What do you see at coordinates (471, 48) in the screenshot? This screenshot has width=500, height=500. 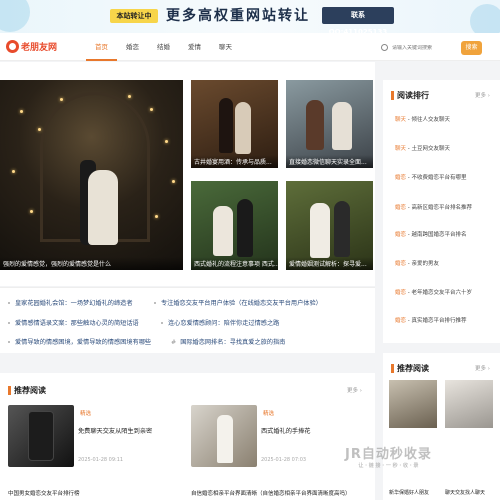 I see `search-button: 搜索` at bounding box center [471, 48].